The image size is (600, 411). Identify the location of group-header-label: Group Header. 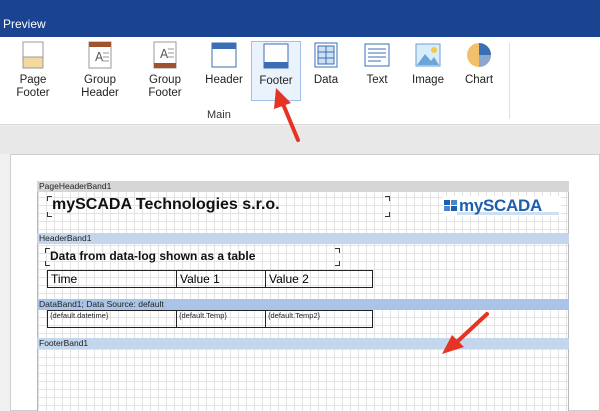
(100, 86).